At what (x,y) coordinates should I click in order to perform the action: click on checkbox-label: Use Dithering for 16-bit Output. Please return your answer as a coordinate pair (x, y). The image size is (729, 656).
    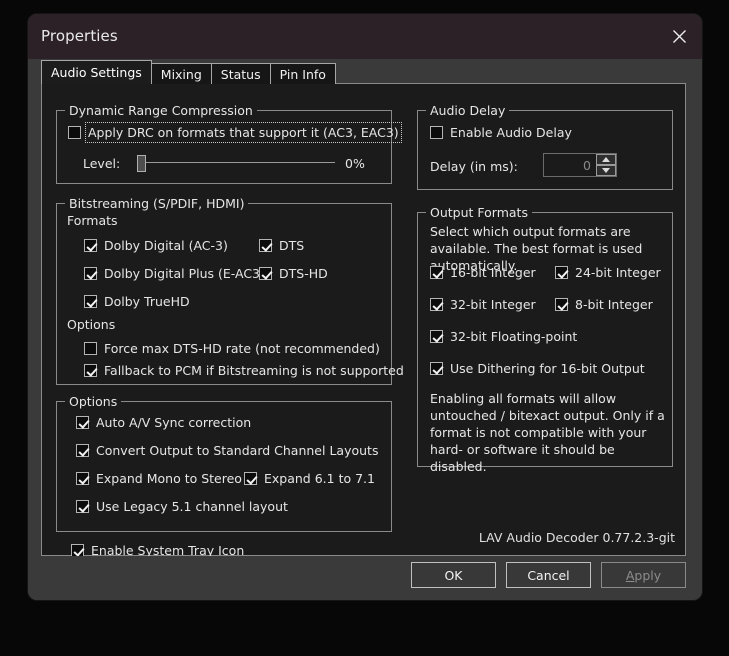
    Looking at the image, I should click on (547, 368).